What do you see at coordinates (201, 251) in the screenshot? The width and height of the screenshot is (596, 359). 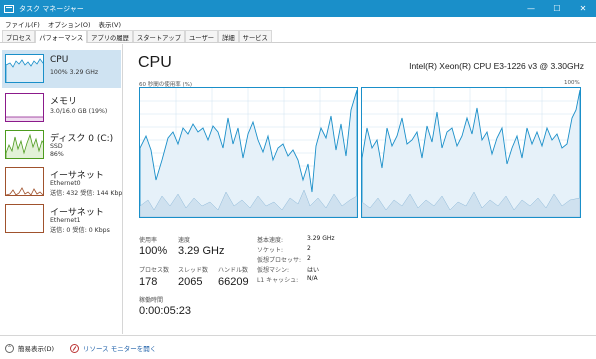 I see `speed-value: 3.29 GHz` at bounding box center [201, 251].